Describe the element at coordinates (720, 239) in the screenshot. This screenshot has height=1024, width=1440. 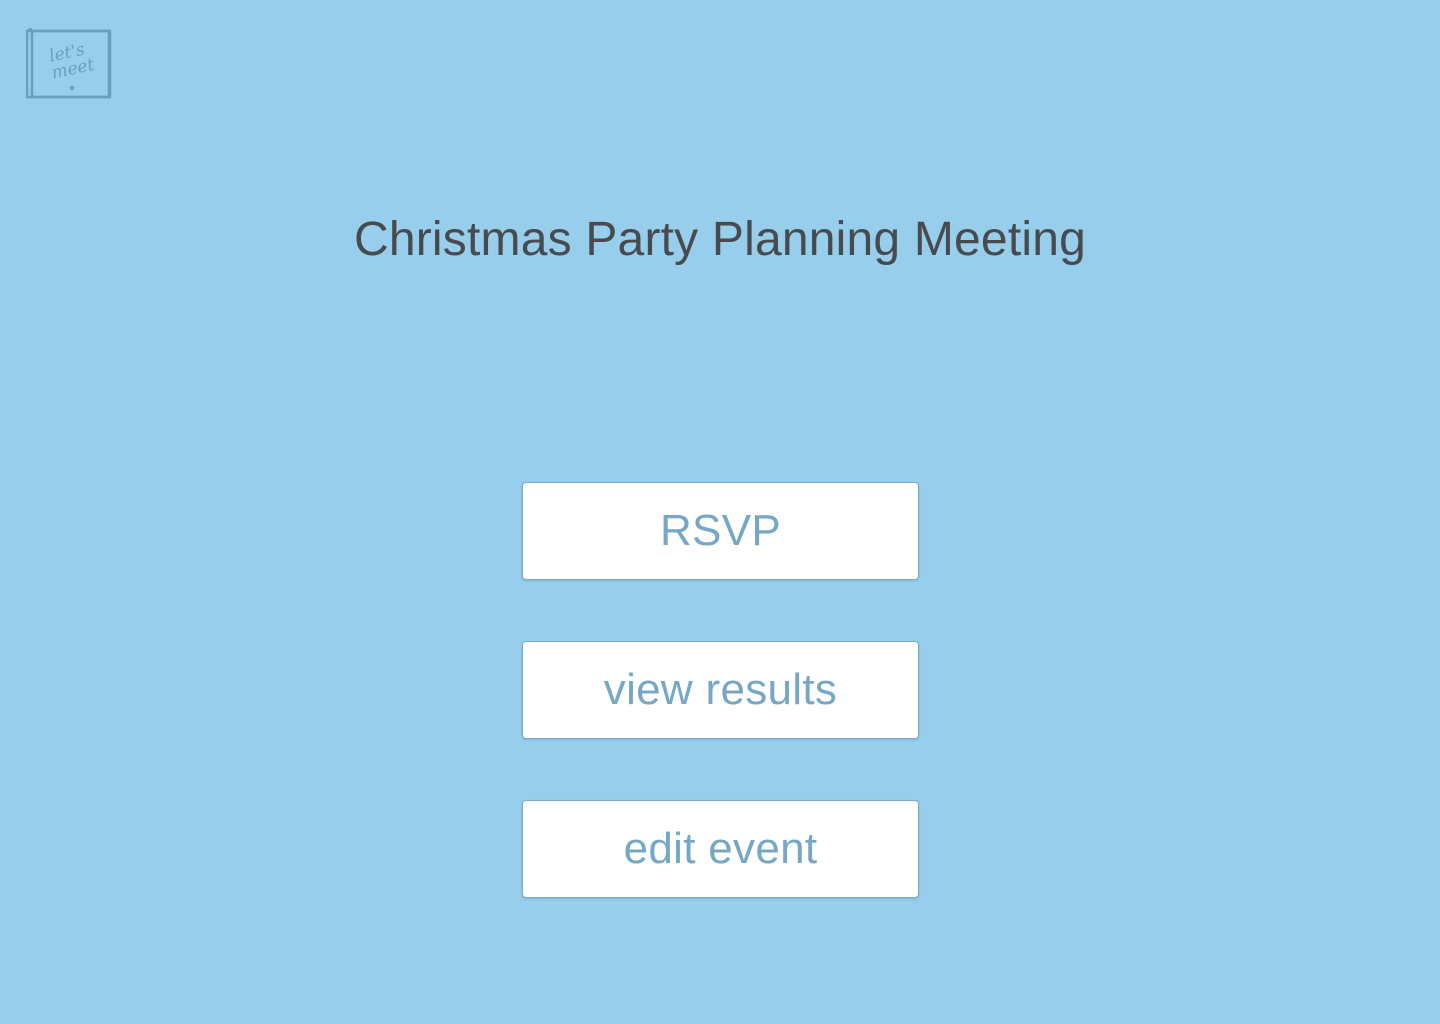
I see `event-title: Christmas Party Planning Meeting` at that location.